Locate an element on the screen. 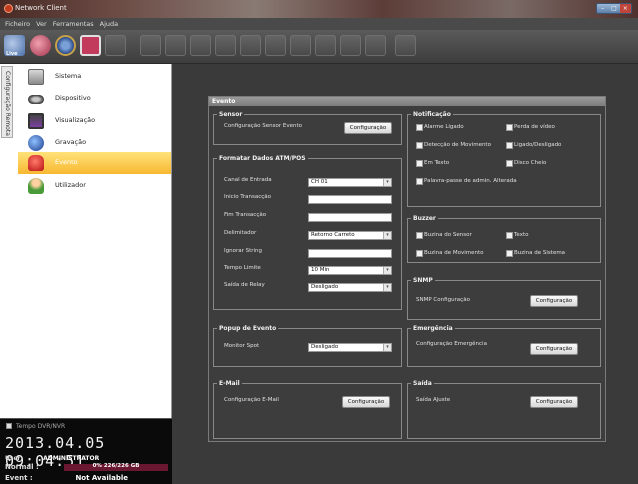  status-normal-key: Normal : is located at coordinates (22, 467).